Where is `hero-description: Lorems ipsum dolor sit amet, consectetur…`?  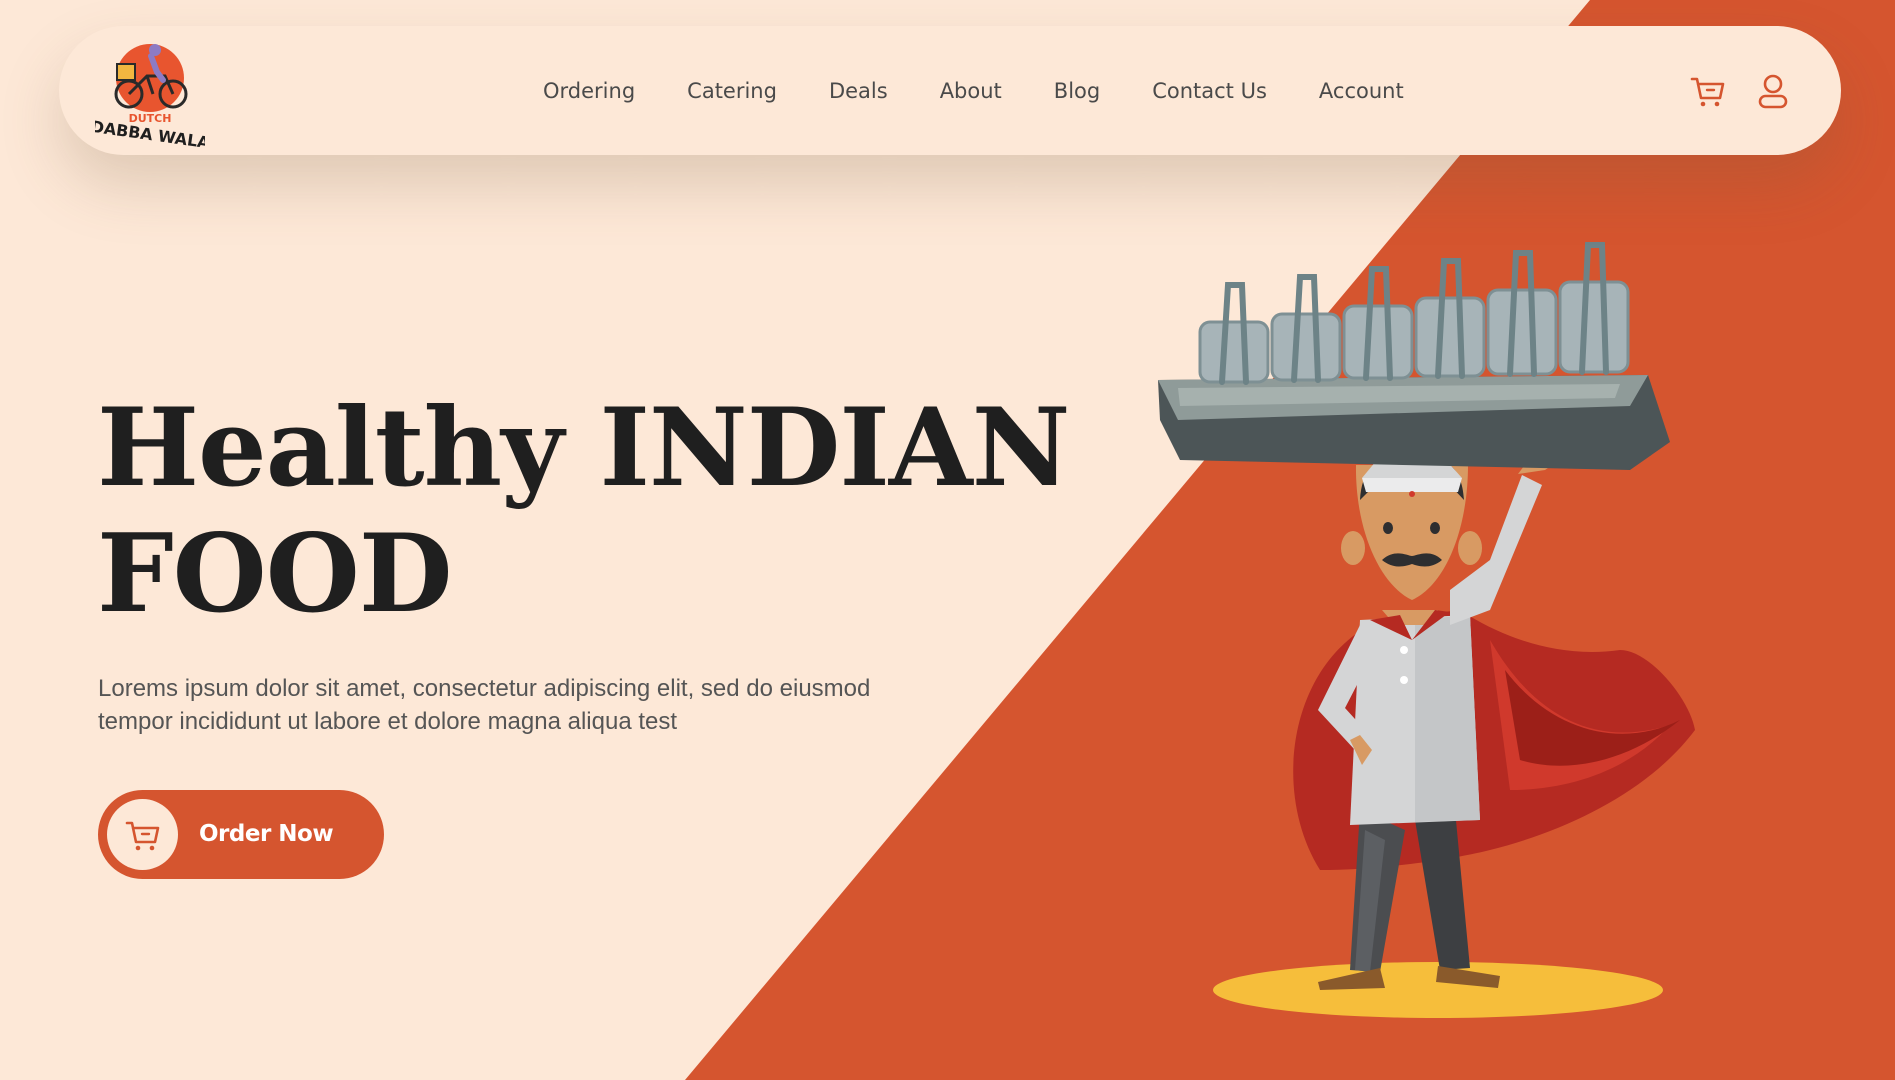 hero-description: Lorems ipsum dolor sit amet, consectetur… is located at coordinates (484, 705).